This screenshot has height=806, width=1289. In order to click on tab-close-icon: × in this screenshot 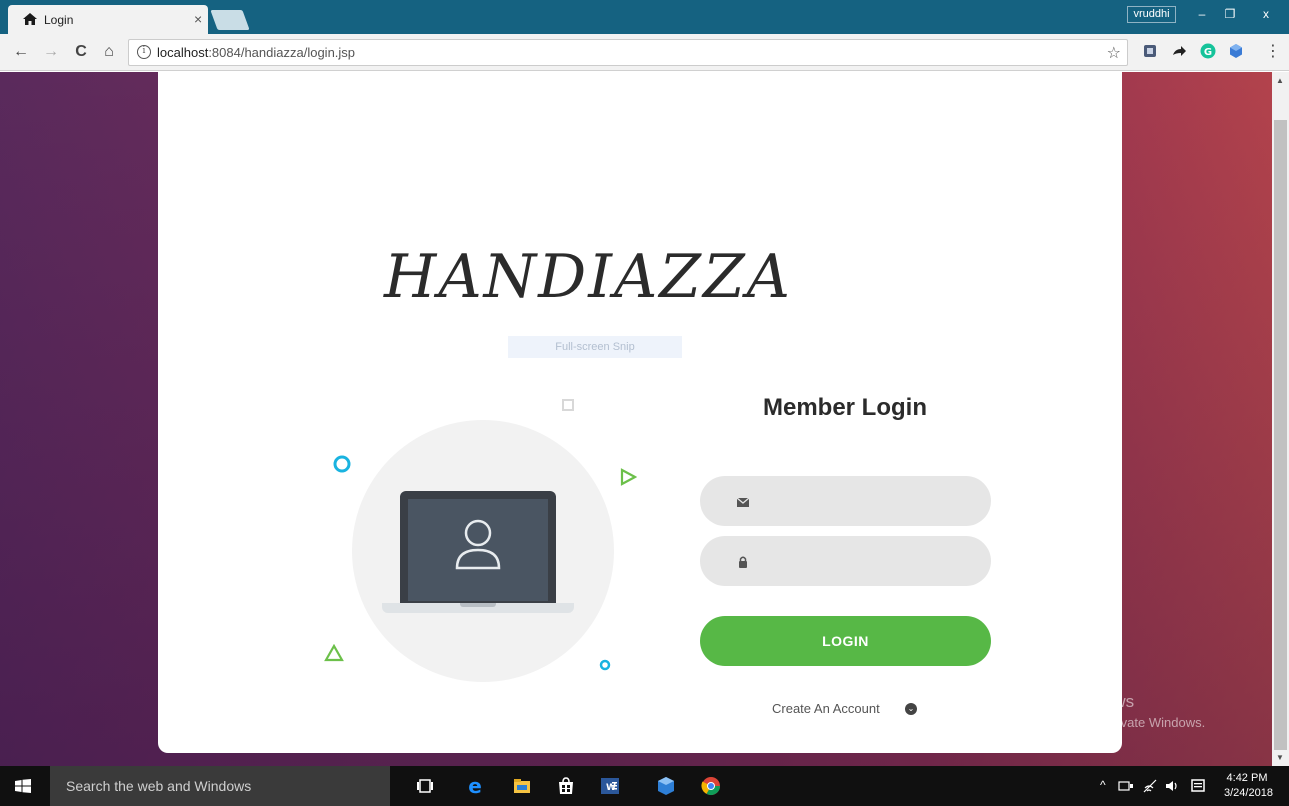, I will do `click(198, 19)`.